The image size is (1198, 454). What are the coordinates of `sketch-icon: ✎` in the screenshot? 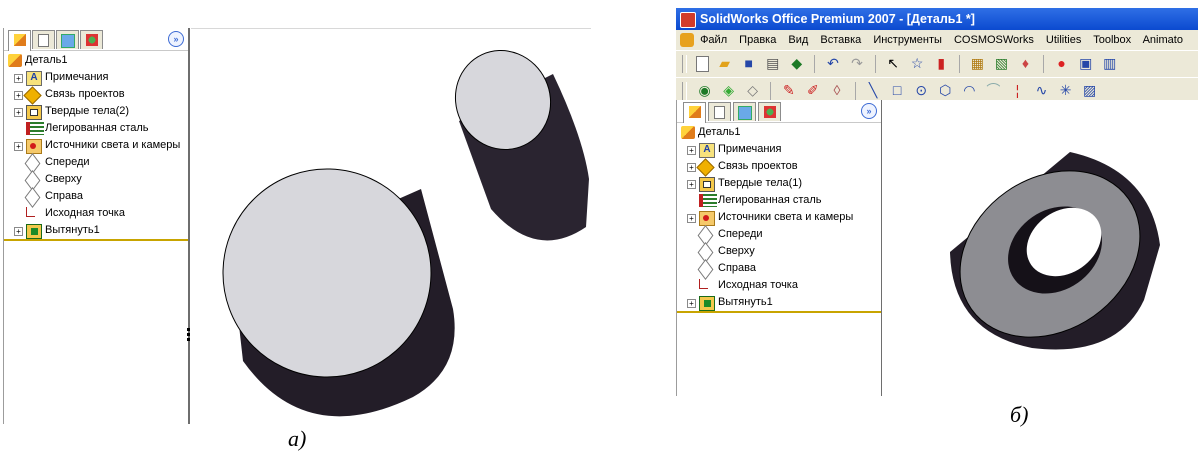 It's located at (788, 90).